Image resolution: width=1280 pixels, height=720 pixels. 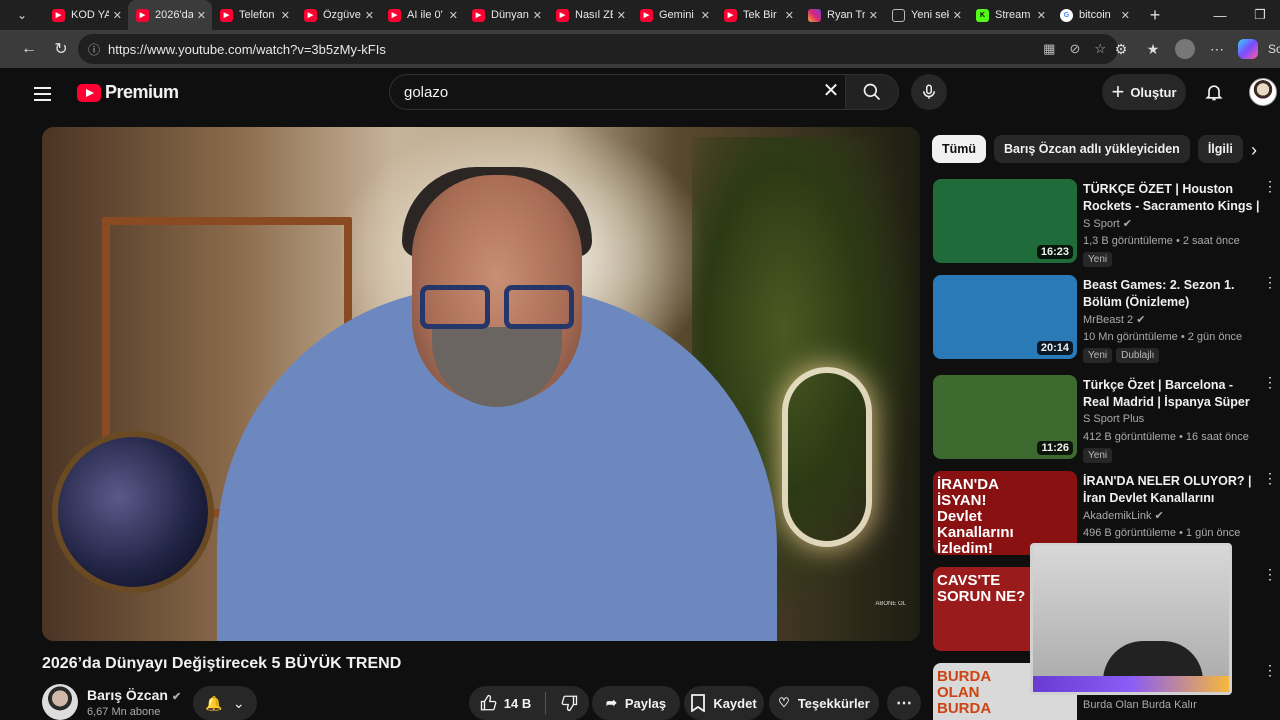 What do you see at coordinates (831, 91) in the screenshot?
I see `clear-search-icon: ✕` at bounding box center [831, 91].